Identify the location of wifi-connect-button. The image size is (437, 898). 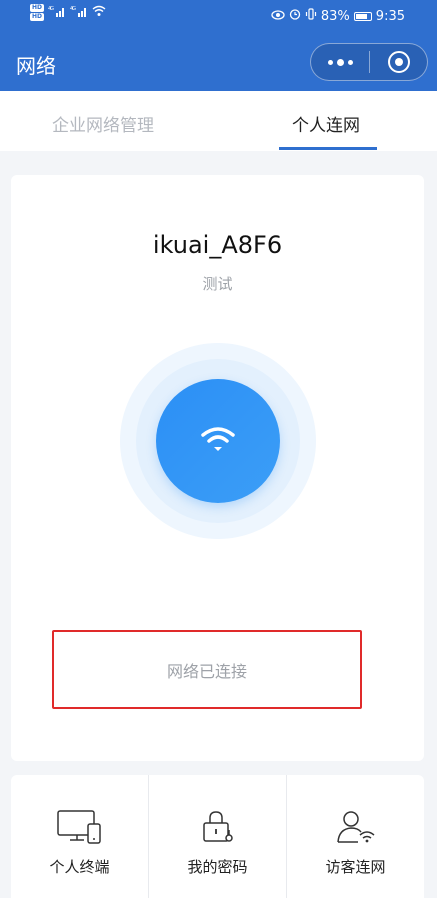
(218, 441).